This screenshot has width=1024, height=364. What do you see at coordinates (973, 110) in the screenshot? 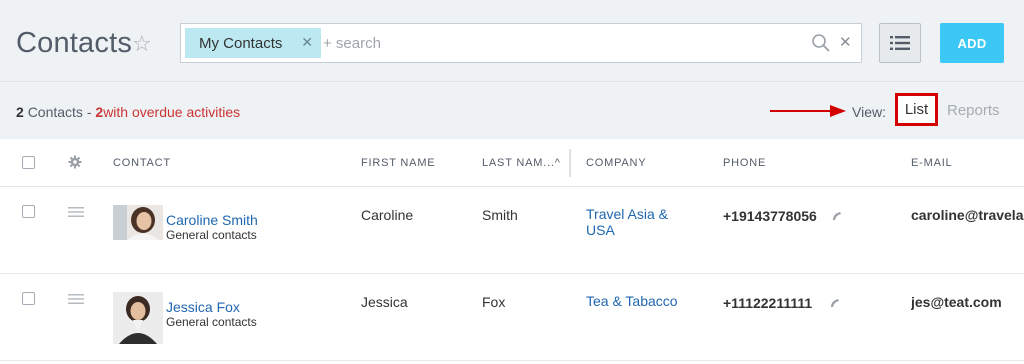
I see `view-option-reports: Reports` at bounding box center [973, 110].